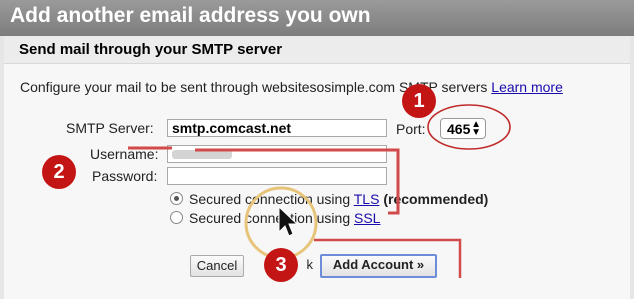 The width and height of the screenshot is (634, 299). Describe the element at coordinates (59, 172) in the screenshot. I see `step-2-badge: 2` at that location.